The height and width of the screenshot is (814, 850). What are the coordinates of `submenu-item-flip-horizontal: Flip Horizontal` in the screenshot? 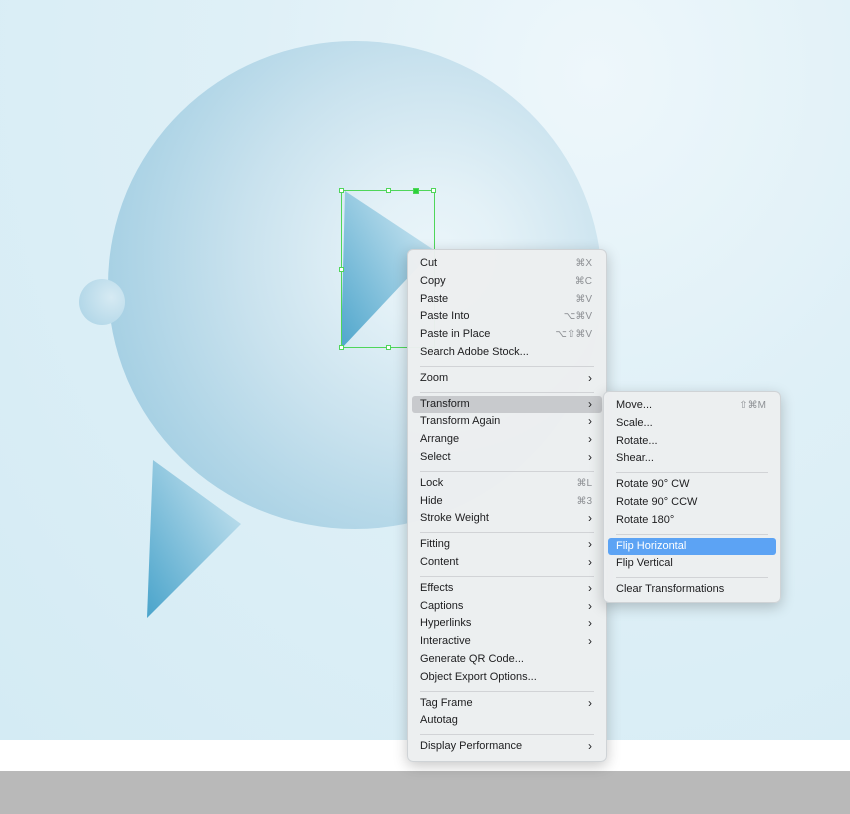 It's located at (692, 546).